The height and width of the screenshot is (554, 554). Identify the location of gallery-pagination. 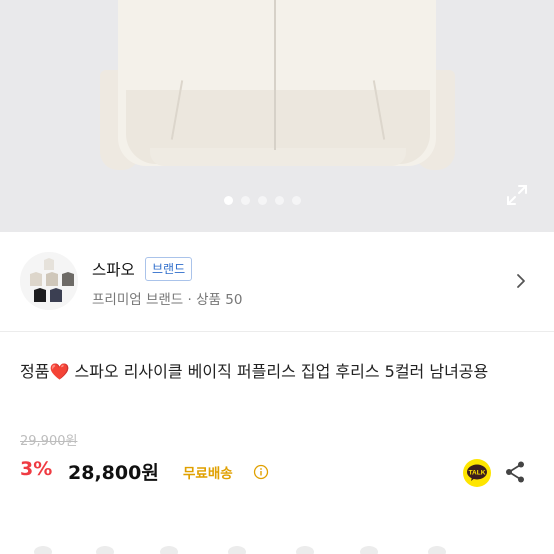
(262, 200).